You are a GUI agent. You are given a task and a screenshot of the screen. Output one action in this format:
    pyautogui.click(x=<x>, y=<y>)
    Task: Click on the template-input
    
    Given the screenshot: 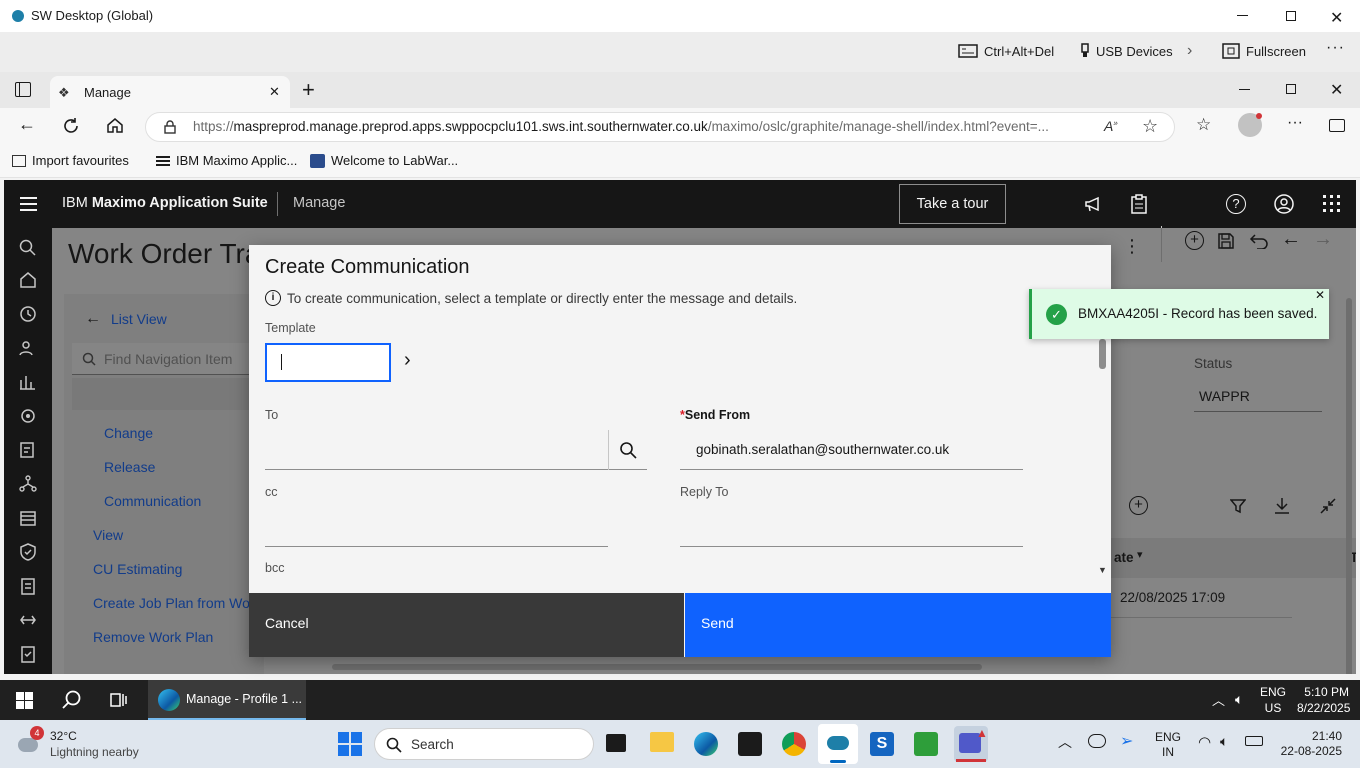 What is the action you would take?
    pyautogui.click(x=328, y=362)
    